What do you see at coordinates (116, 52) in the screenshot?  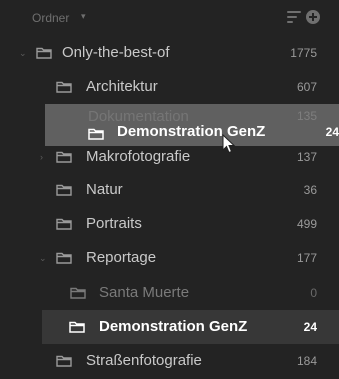 I see `tree-row-label: Only-the-best-of` at bounding box center [116, 52].